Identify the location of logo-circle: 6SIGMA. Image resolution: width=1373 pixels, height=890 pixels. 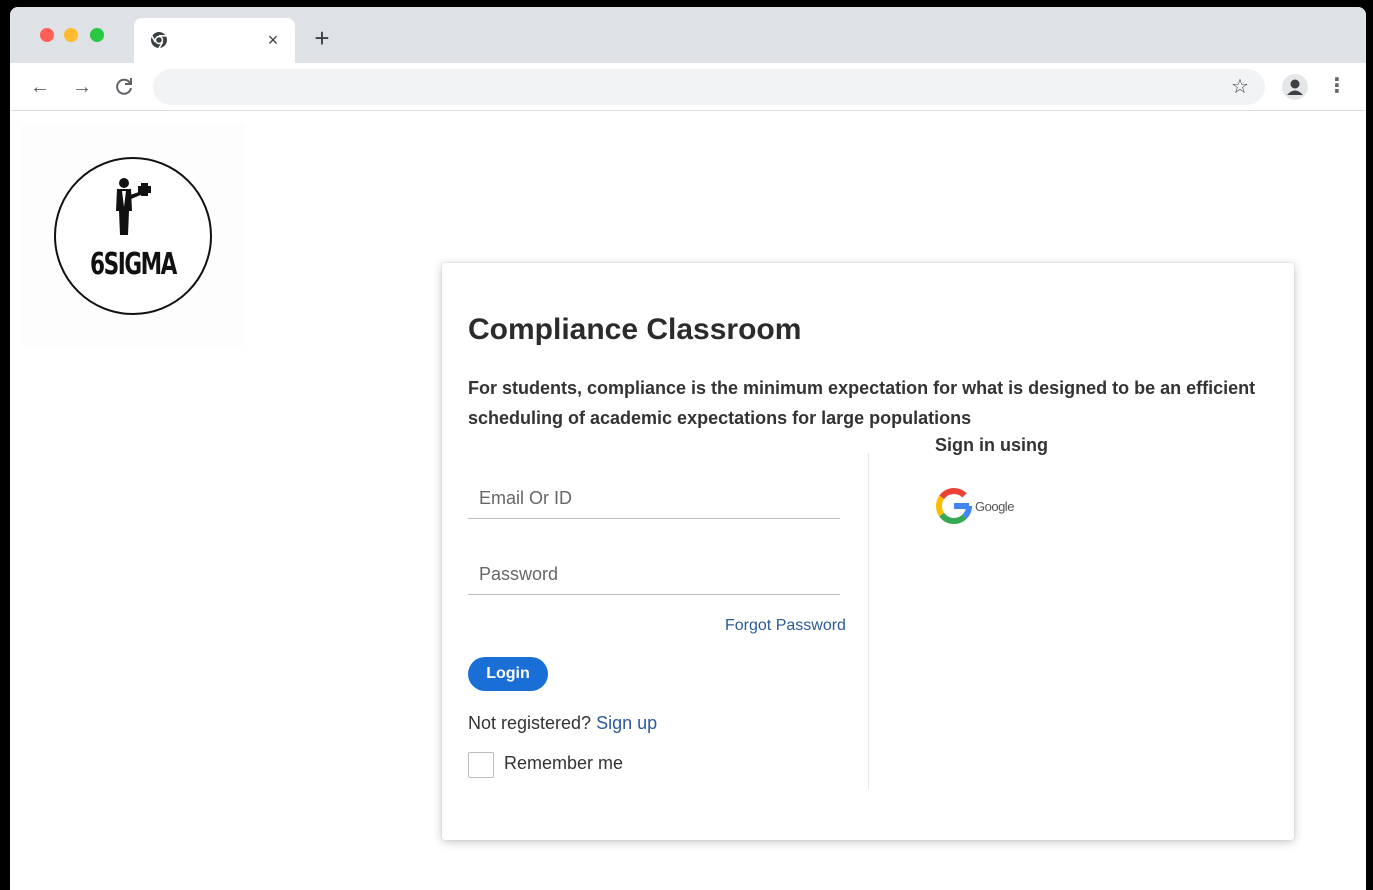
(133, 236).